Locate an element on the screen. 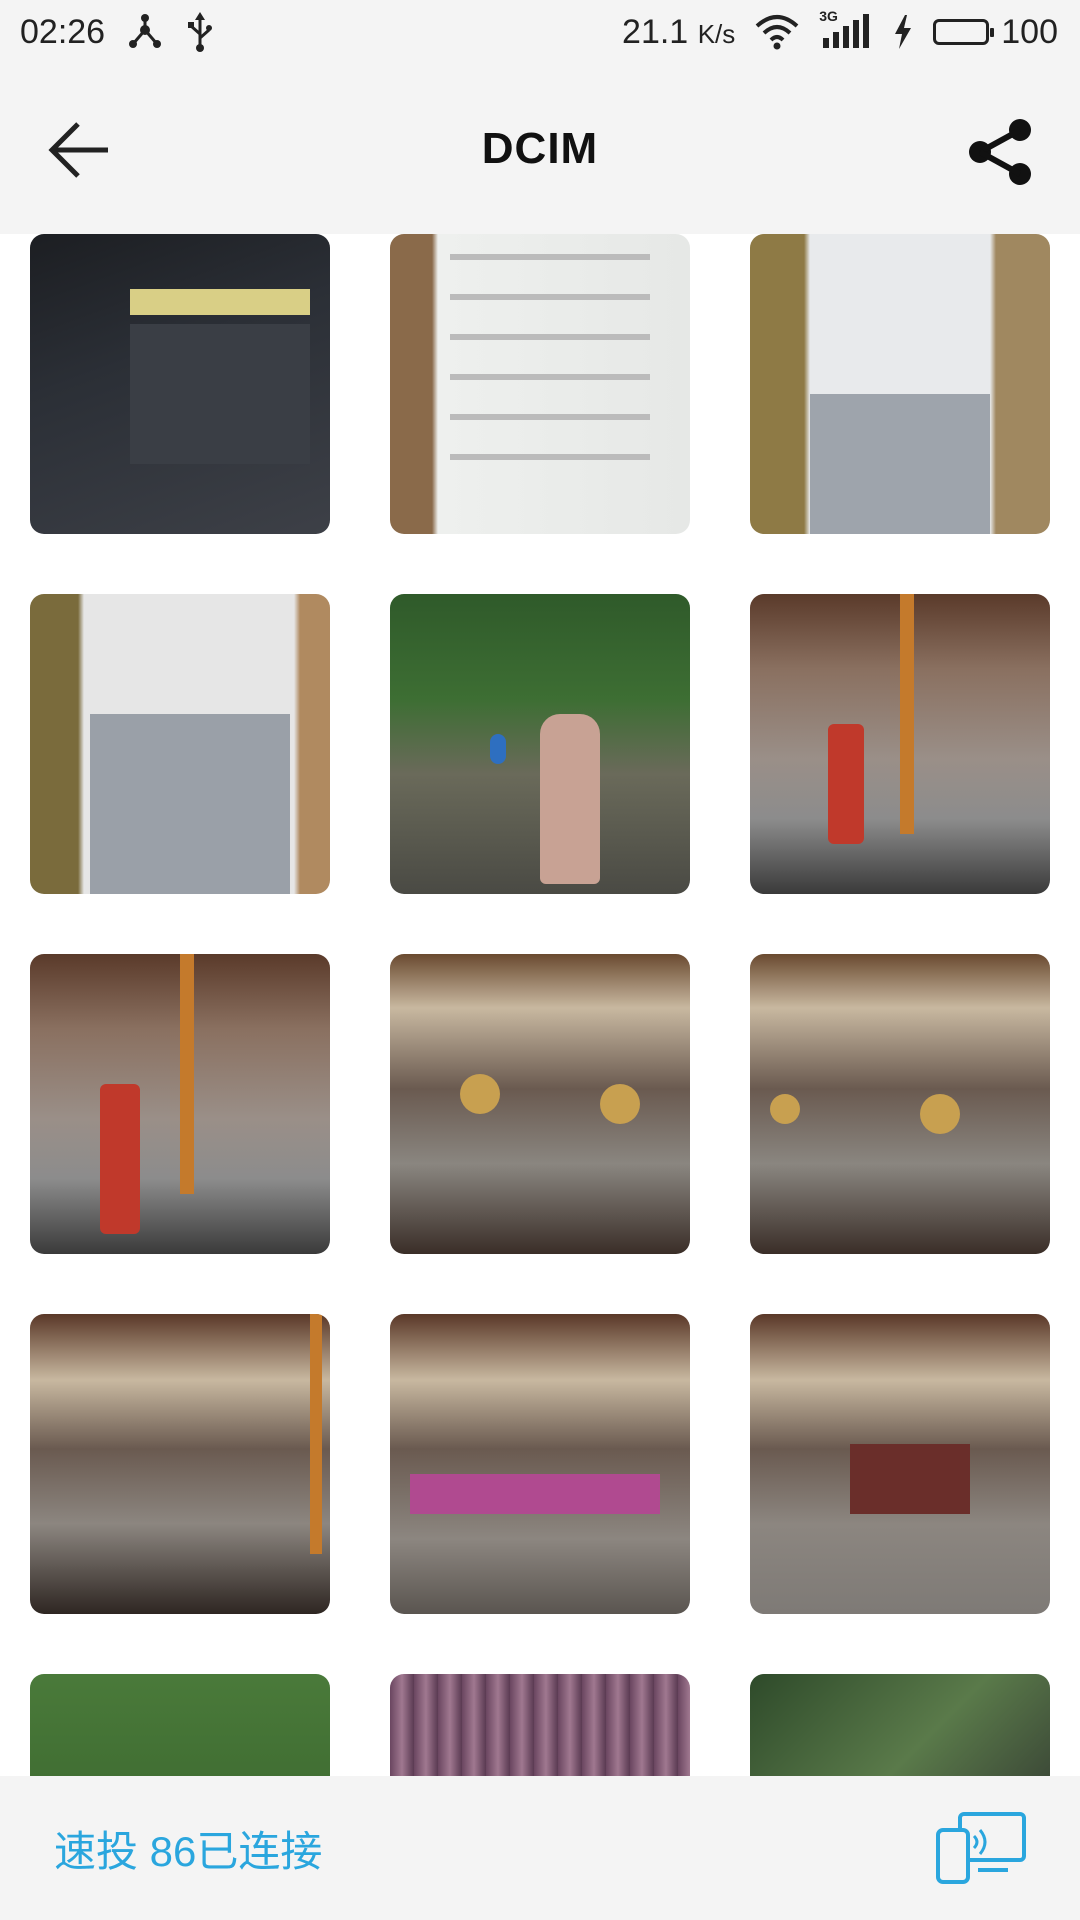  wifi-icon is located at coordinates (777, 32).